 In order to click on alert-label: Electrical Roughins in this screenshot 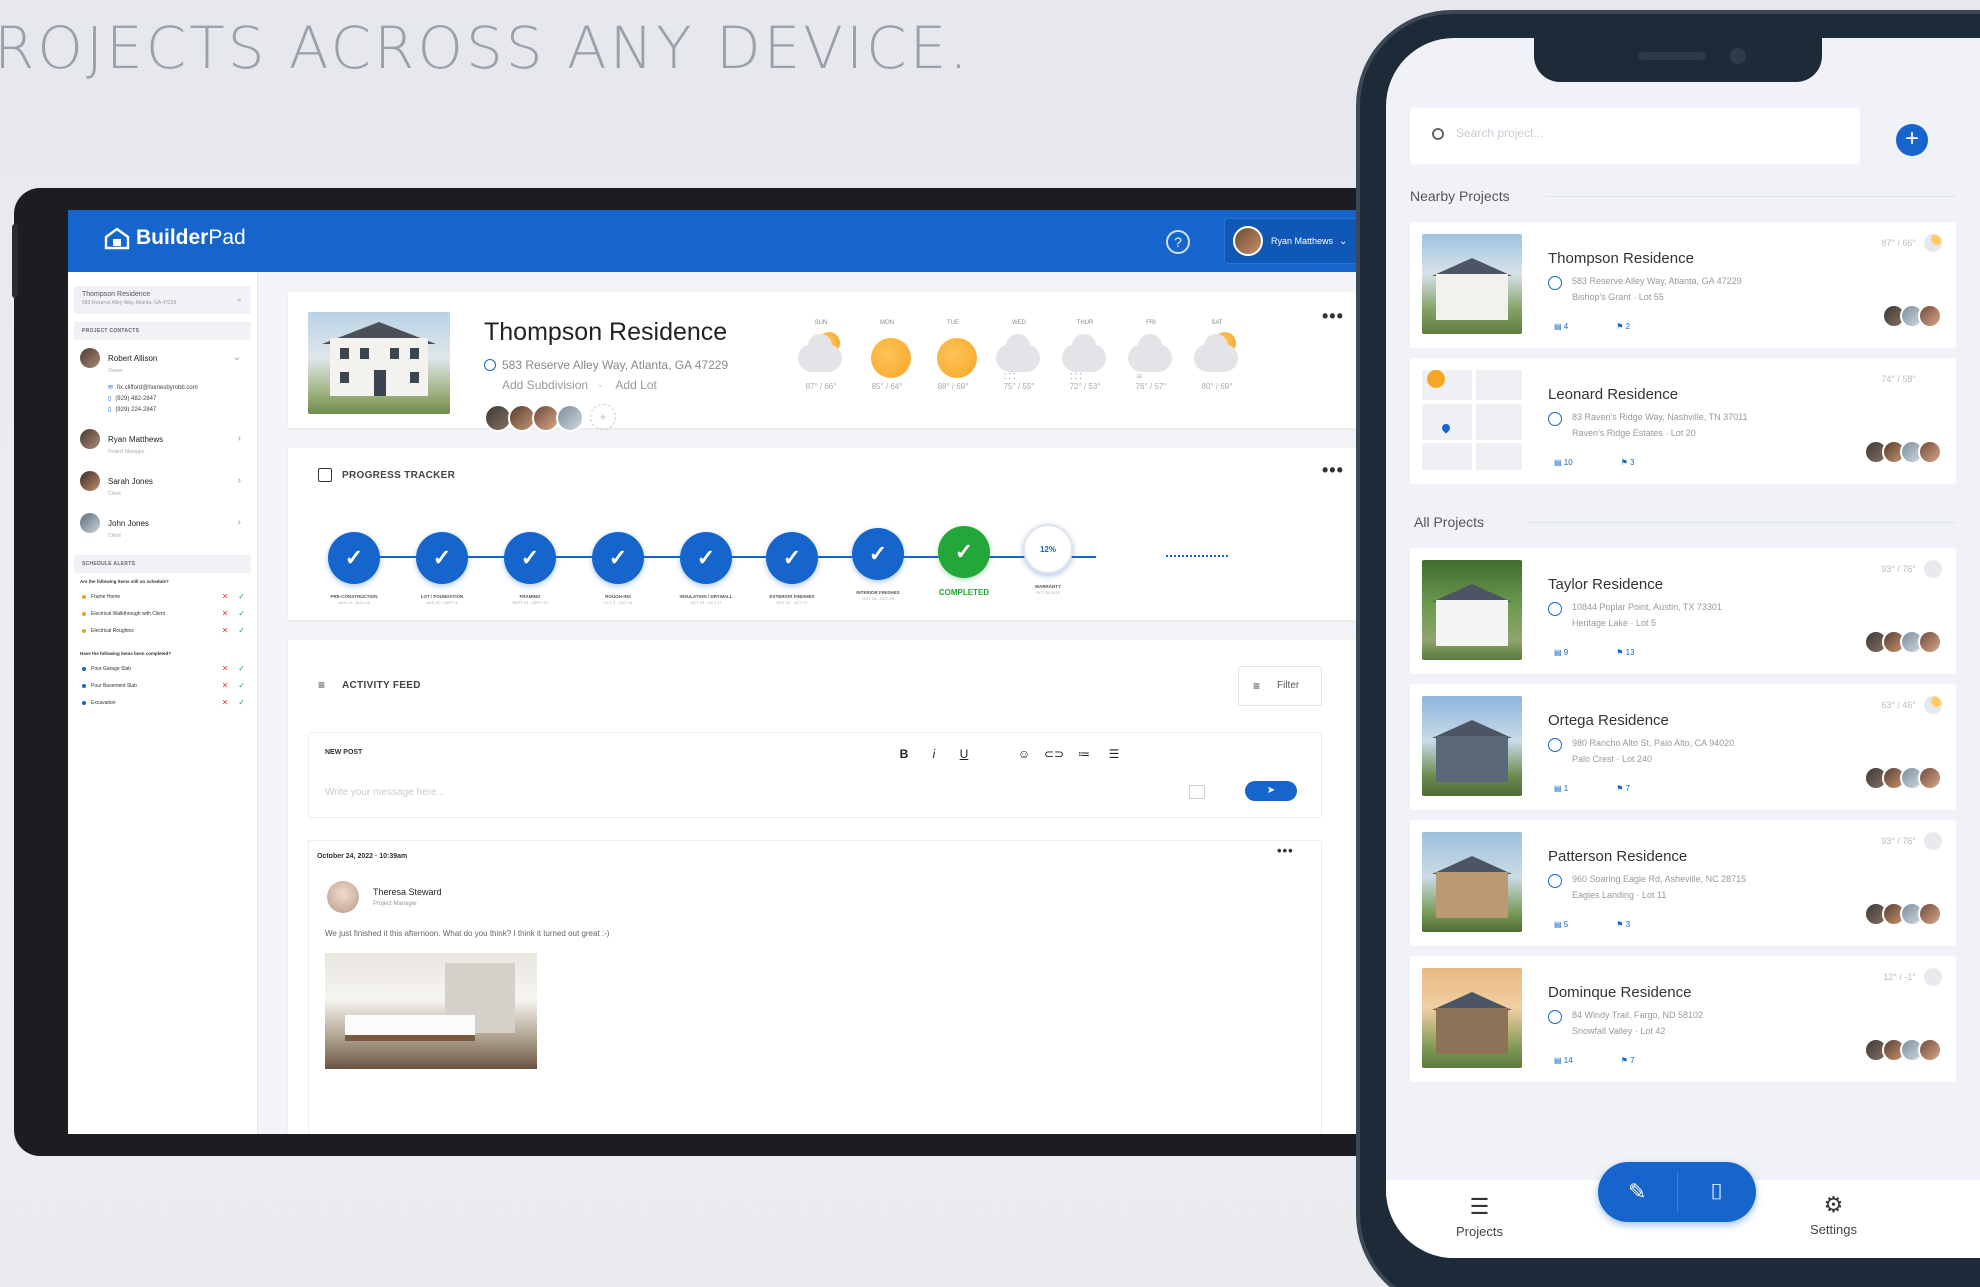, I will do `click(112, 630)`.